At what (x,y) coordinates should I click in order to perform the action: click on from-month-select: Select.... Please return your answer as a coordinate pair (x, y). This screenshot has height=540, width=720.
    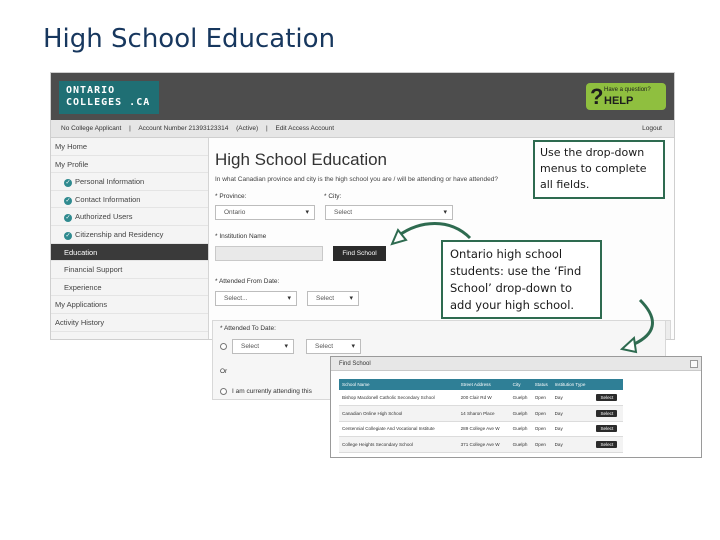
    Looking at the image, I should click on (256, 298).